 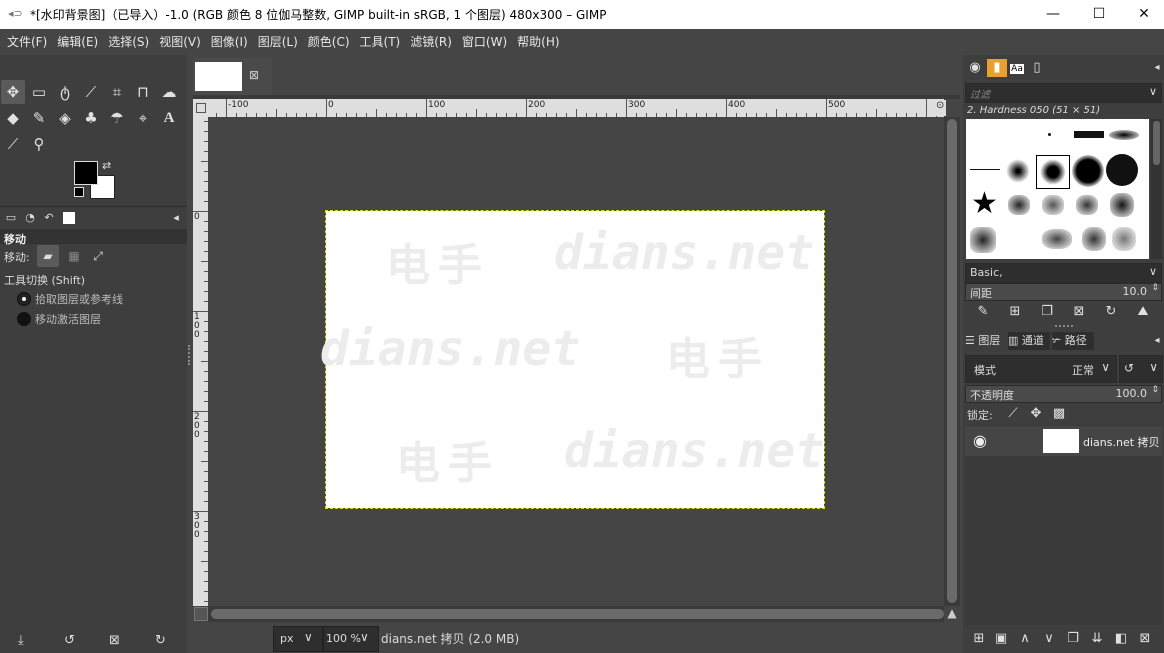 I want to click on brushes-panel-menu-icon: ◂, so click(x=1155, y=68).